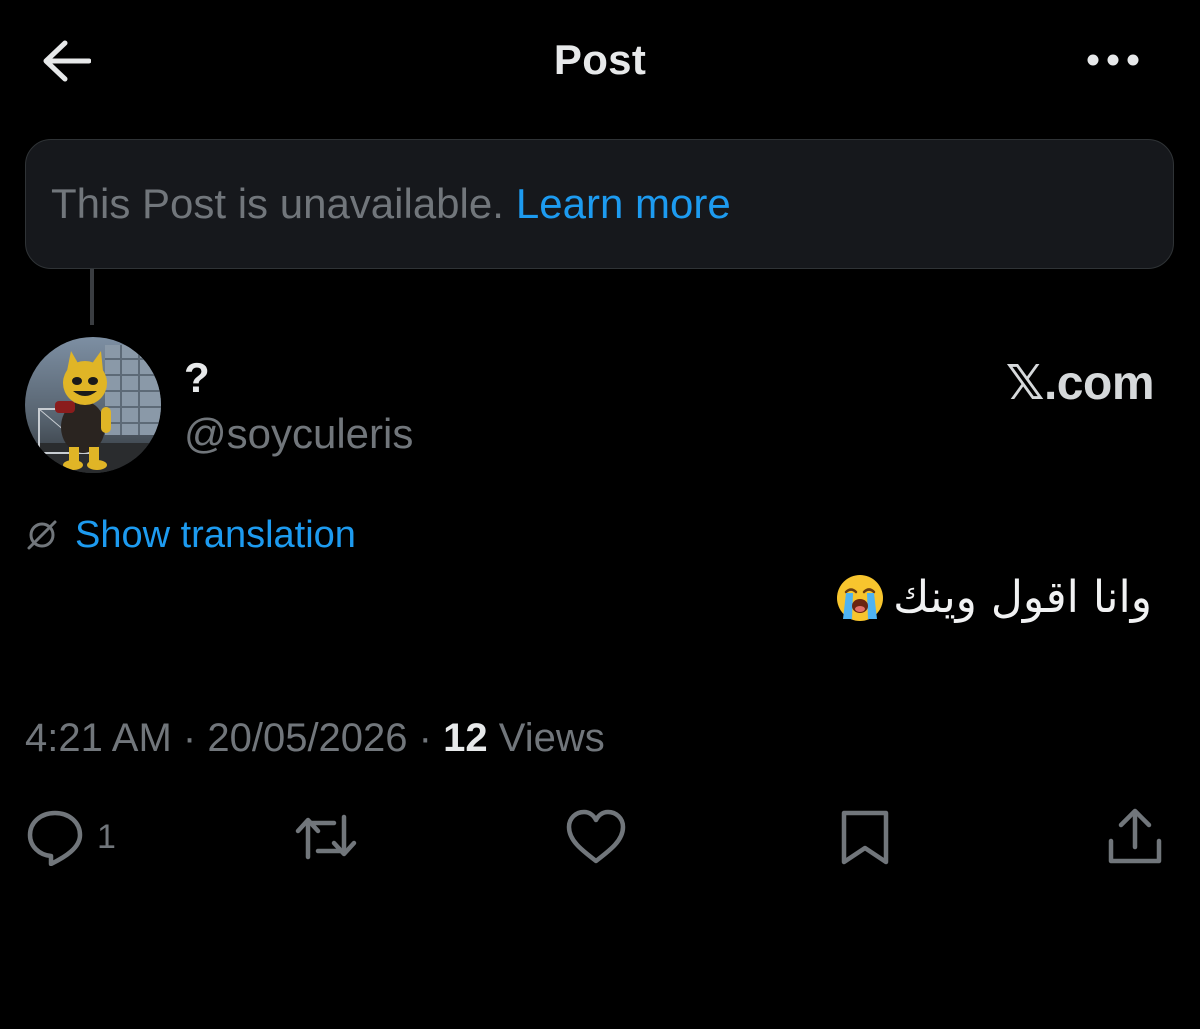 Image resolution: width=1200 pixels, height=1029 pixels. I want to click on show-translation-label: Show translation, so click(215, 534).